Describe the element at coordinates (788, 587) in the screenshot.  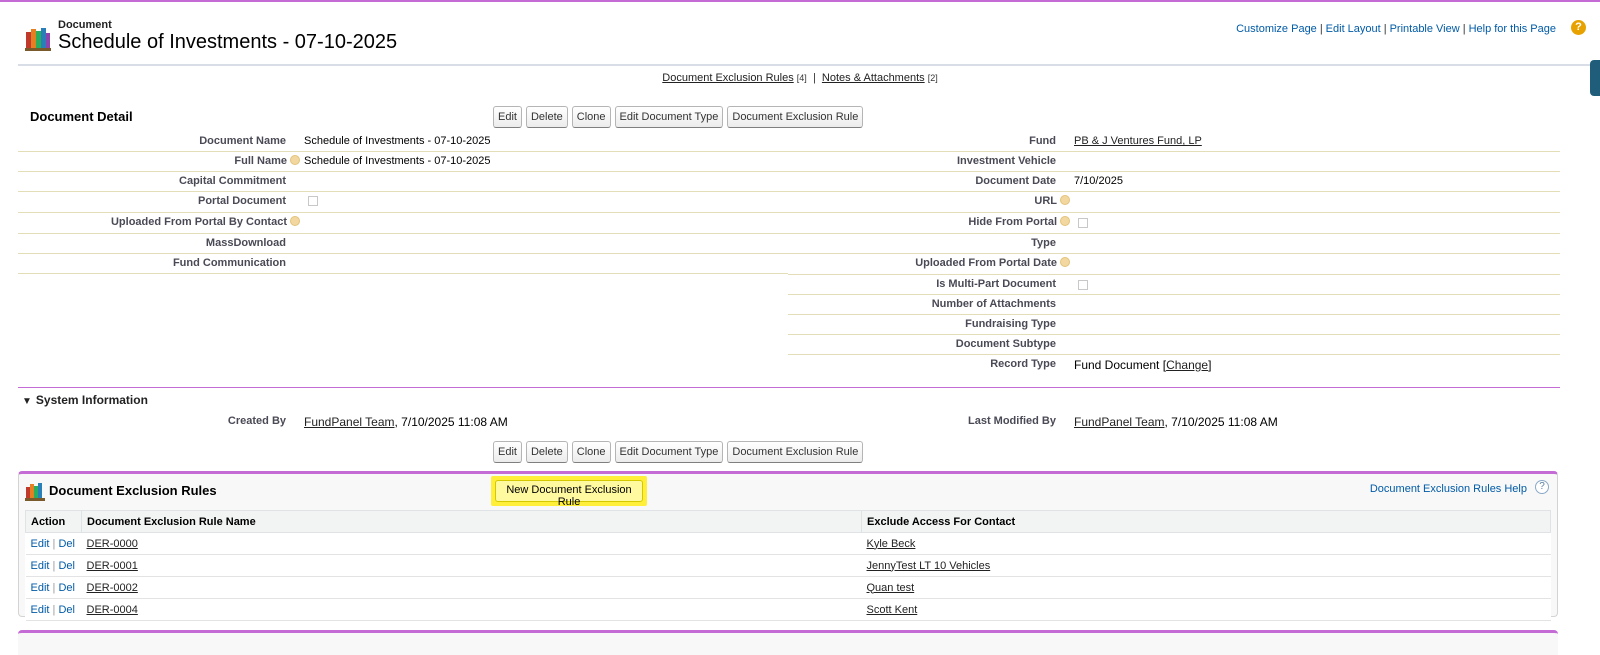
I see `table-row: Edit | Del DER-0002 Quan test` at that location.